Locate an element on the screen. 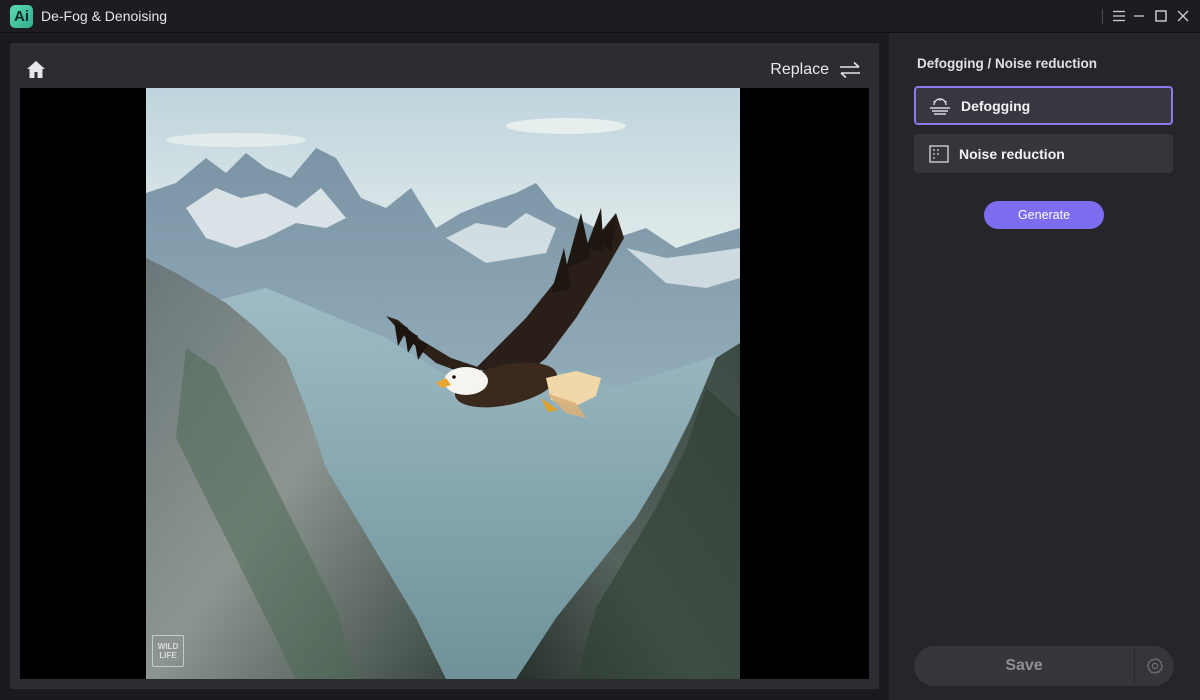 The width and height of the screenshot is (1200, 700). fog-icon is located at coordinates (940, 106).